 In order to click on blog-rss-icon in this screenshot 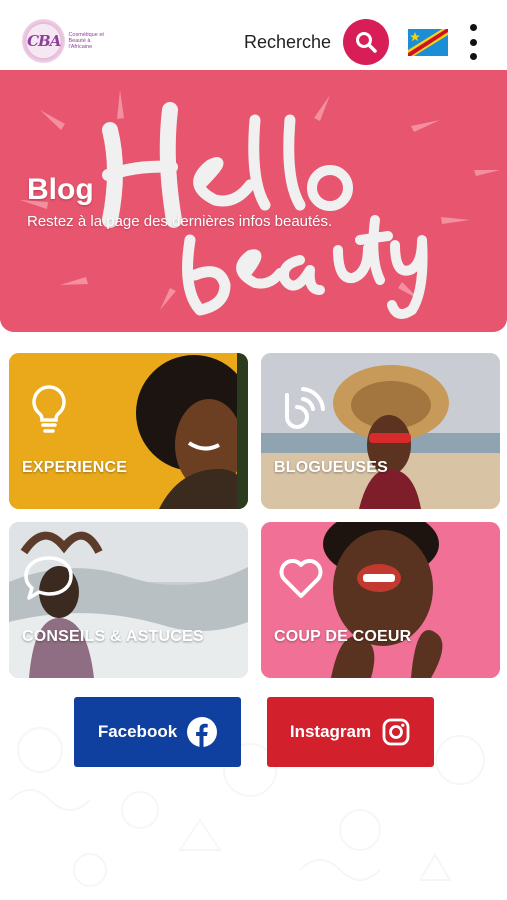, I will do `click(305, 408)`.